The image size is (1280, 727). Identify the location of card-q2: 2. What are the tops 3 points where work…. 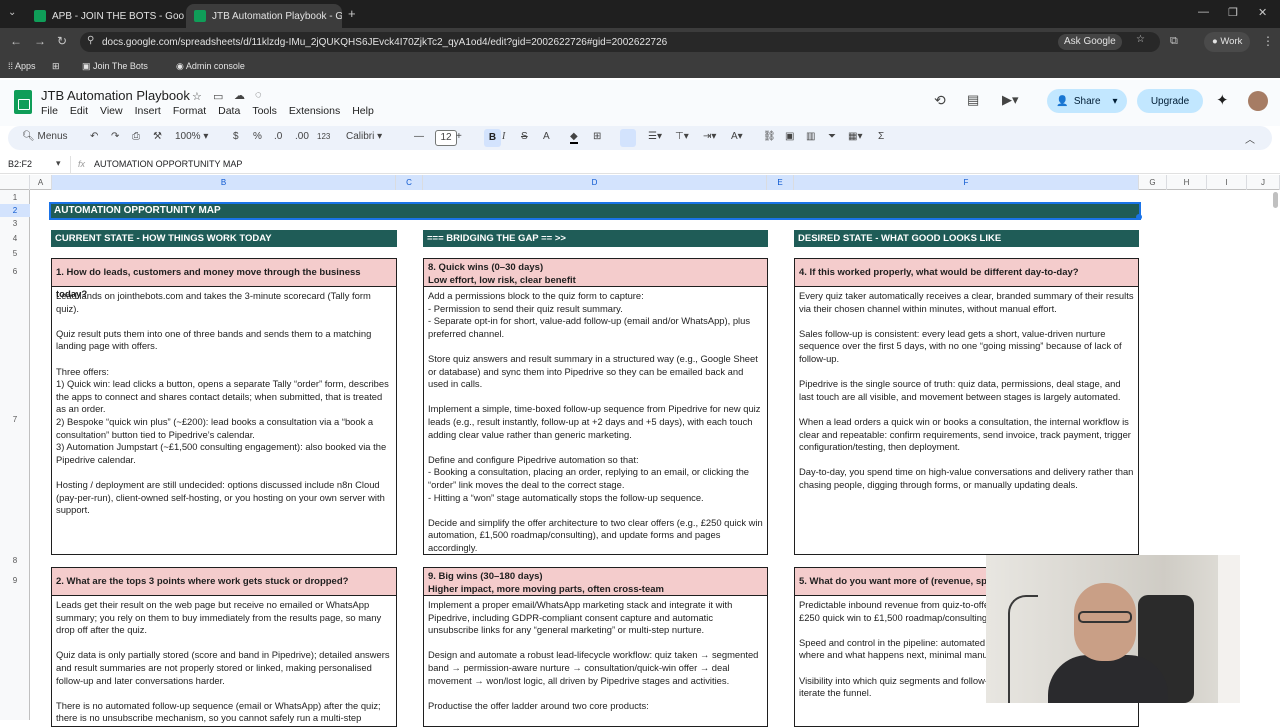
(224, 647).